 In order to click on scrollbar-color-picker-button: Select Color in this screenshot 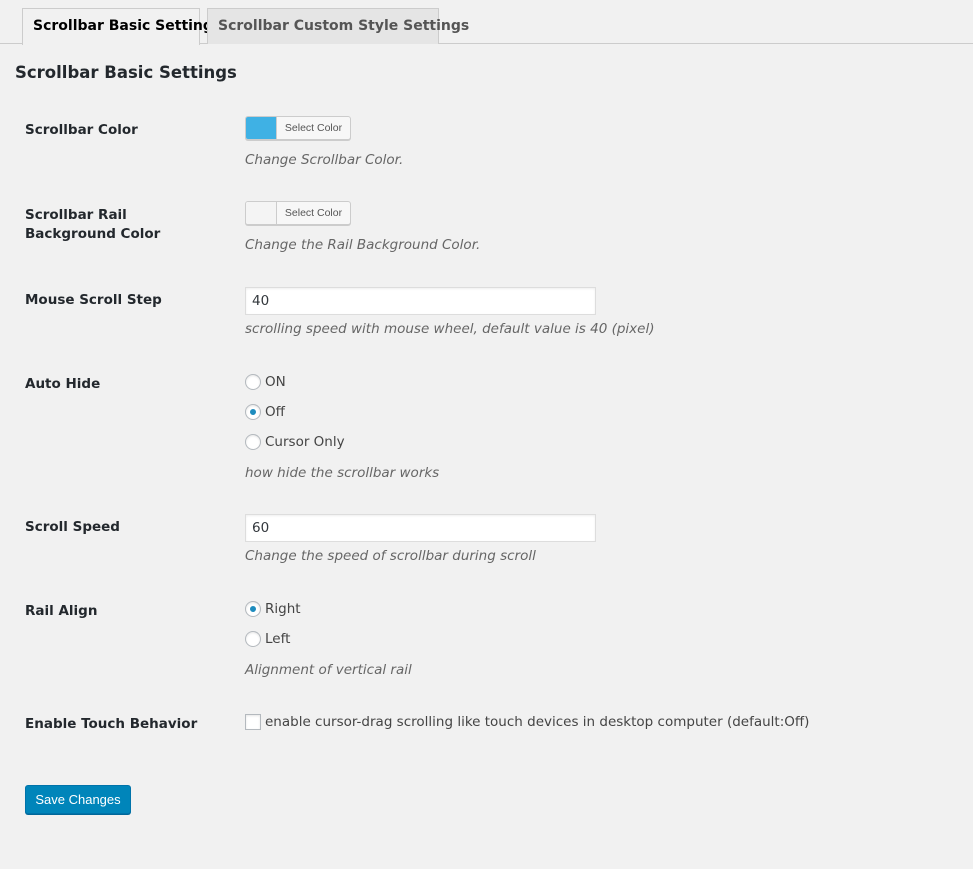, I will do `click(298, 128)`.